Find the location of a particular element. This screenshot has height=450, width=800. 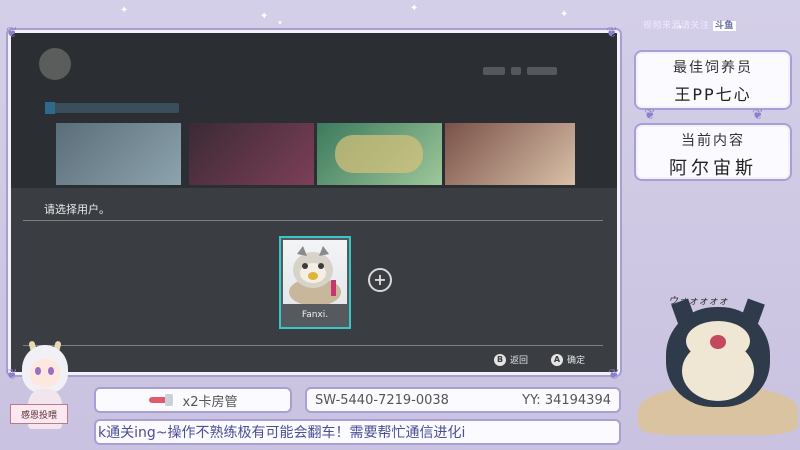

gift-info-box: x2卡房管 is located at coordinates (193, 400).